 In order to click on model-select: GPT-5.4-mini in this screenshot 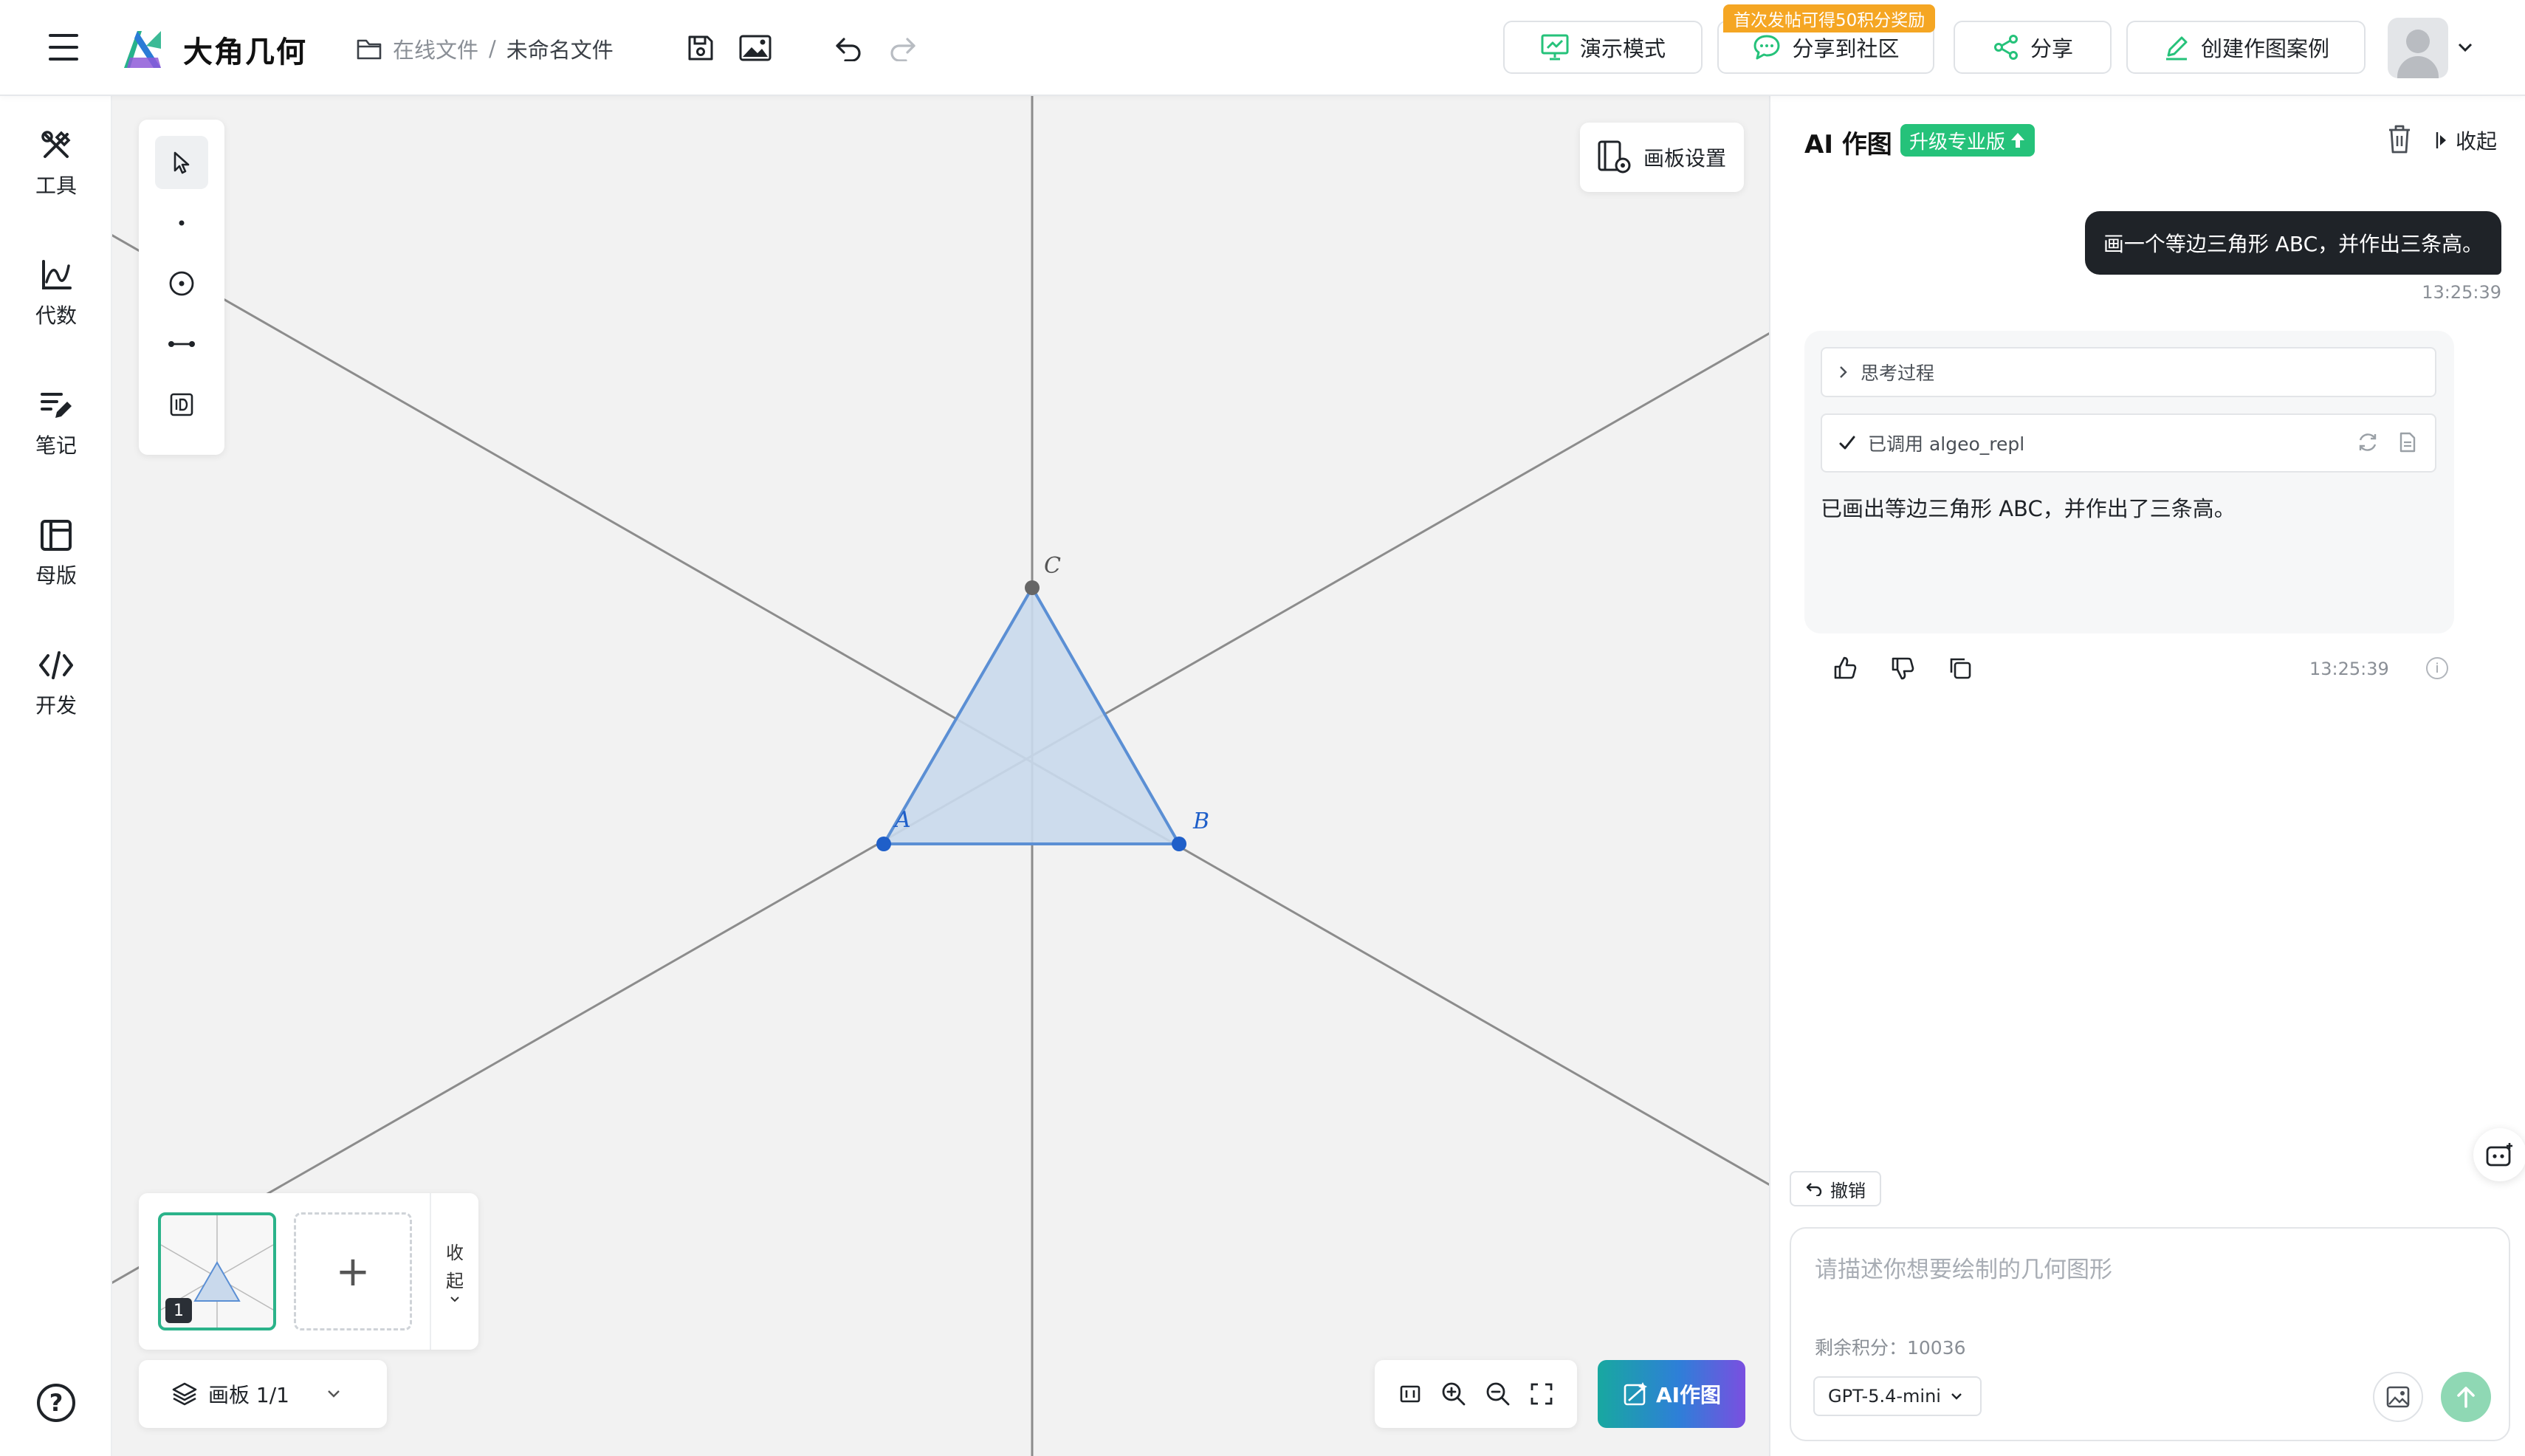, I will do `click(1897, 1396)`.